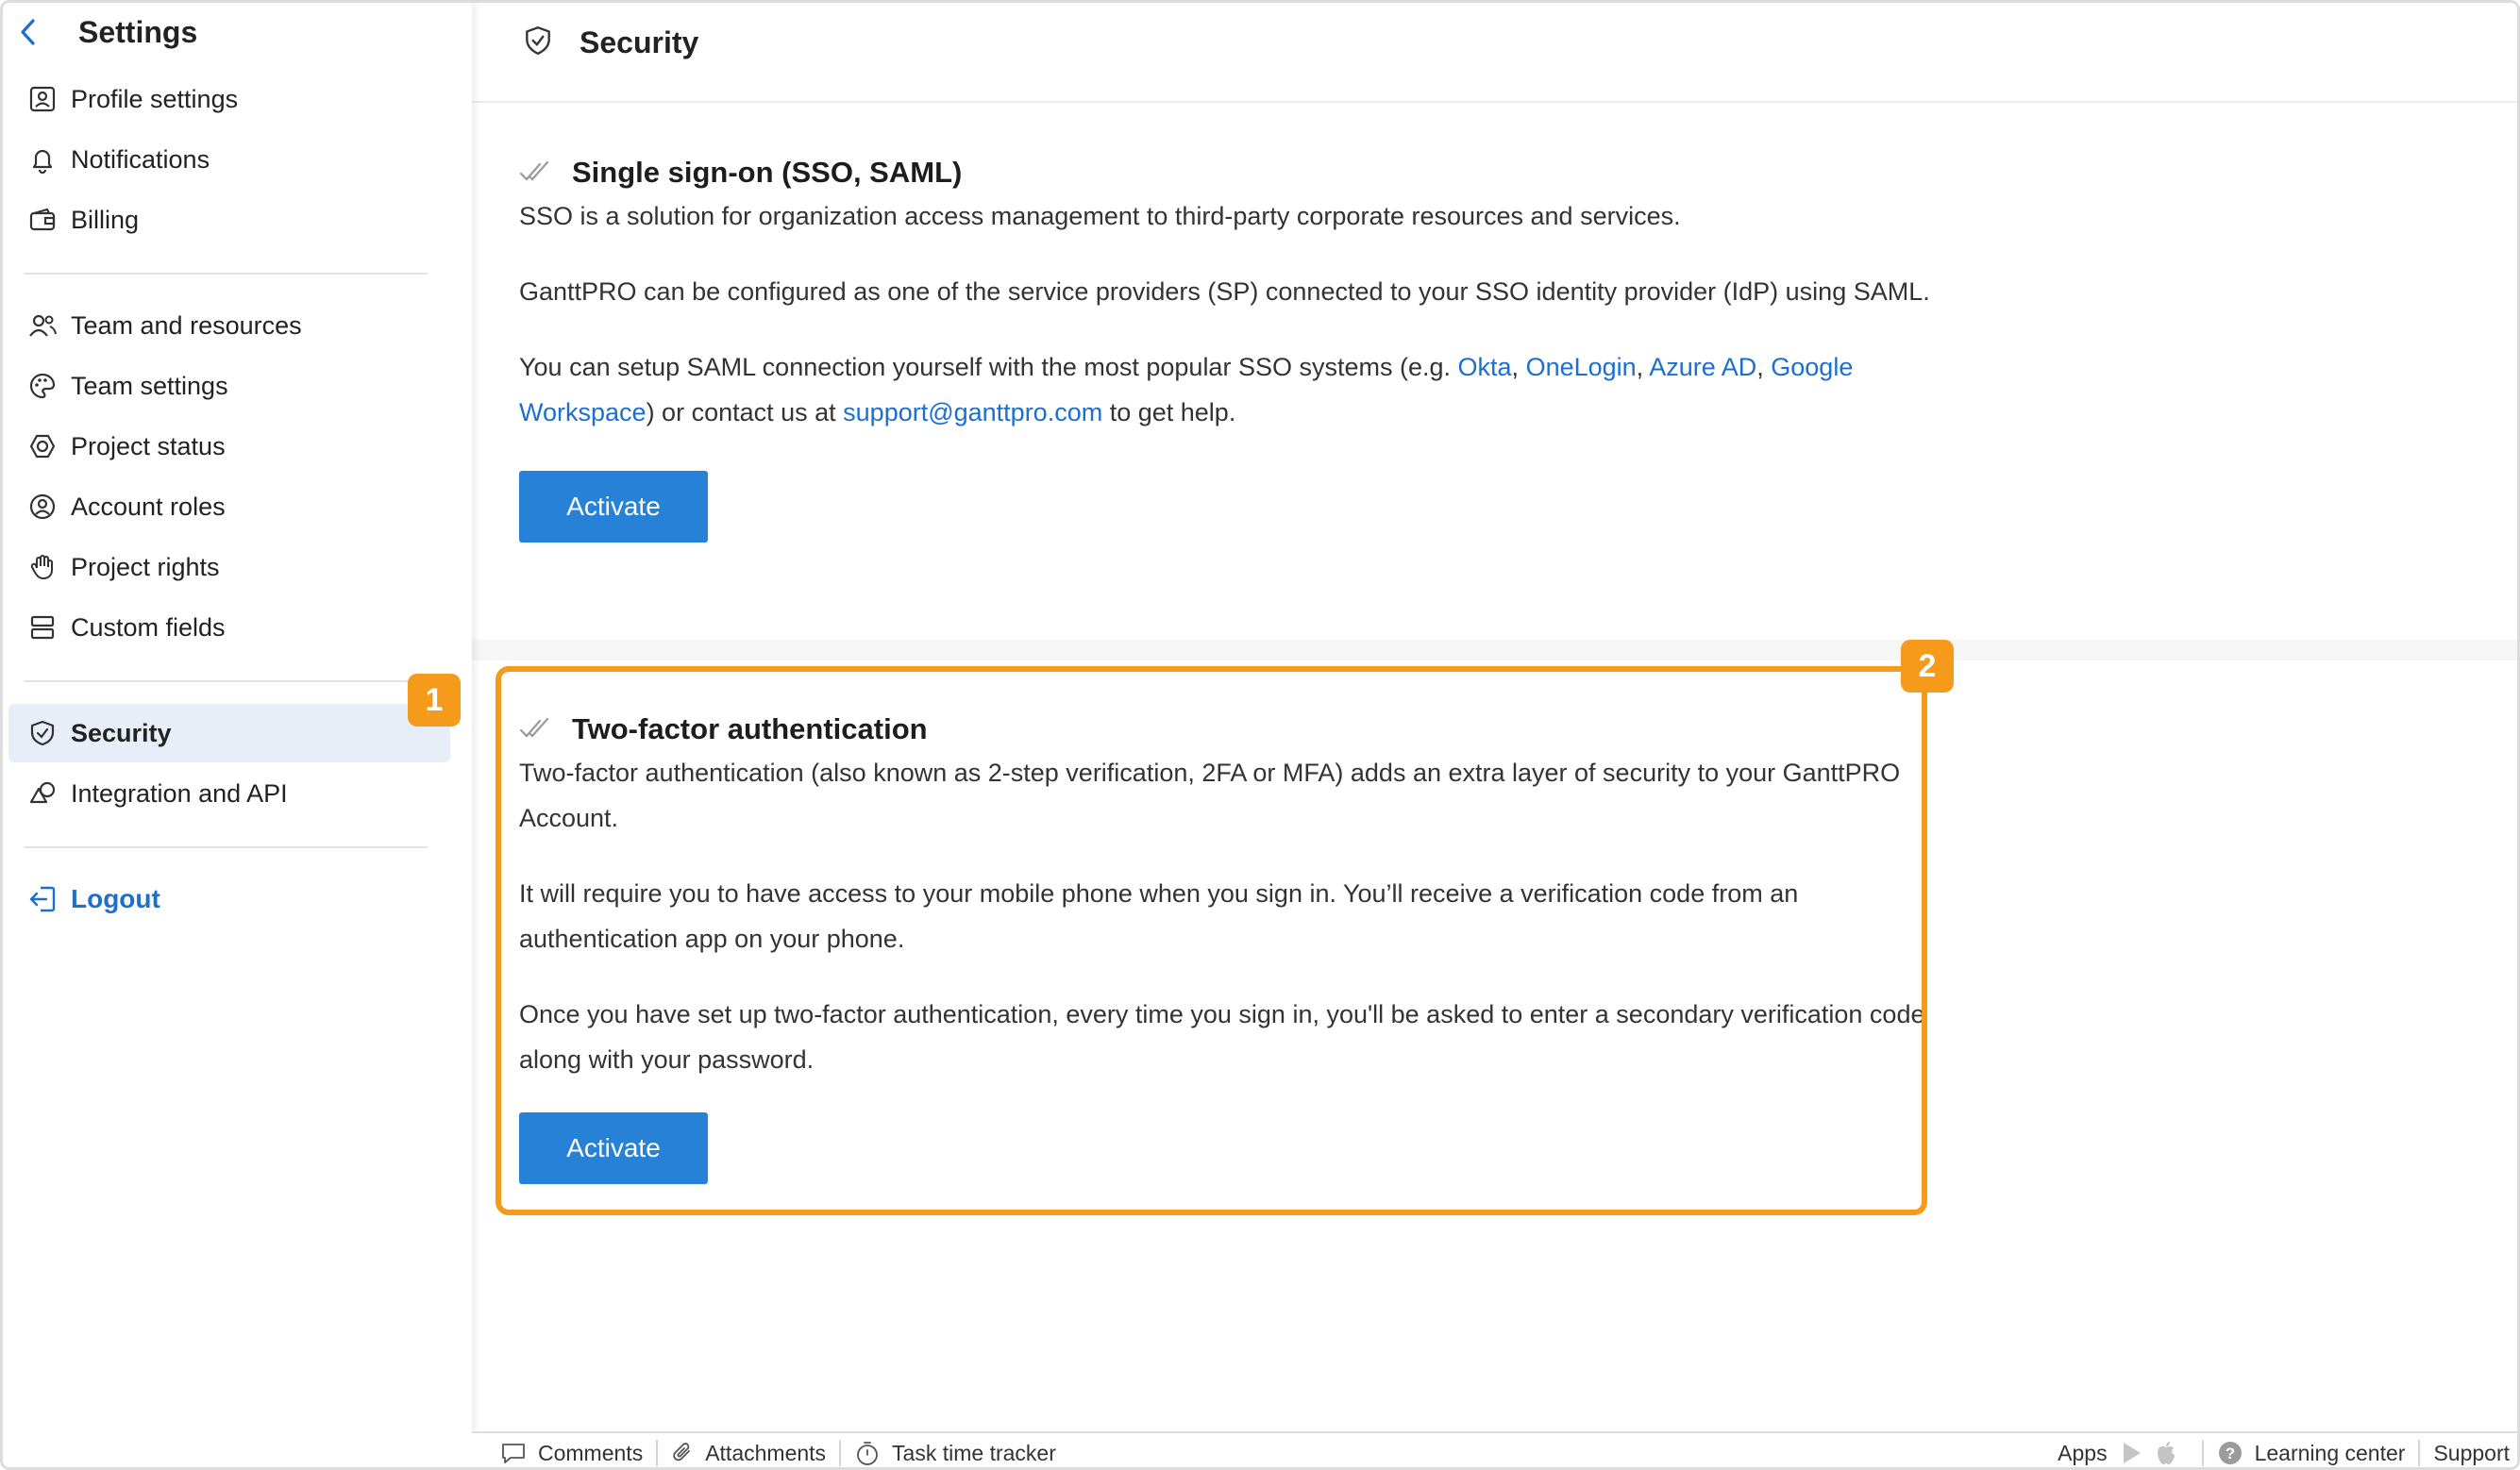 Image resolution: width=2520 pixels, height=1470 pixels. I want to click on sidebar-item-label: Integration and API, so click(179, 793).